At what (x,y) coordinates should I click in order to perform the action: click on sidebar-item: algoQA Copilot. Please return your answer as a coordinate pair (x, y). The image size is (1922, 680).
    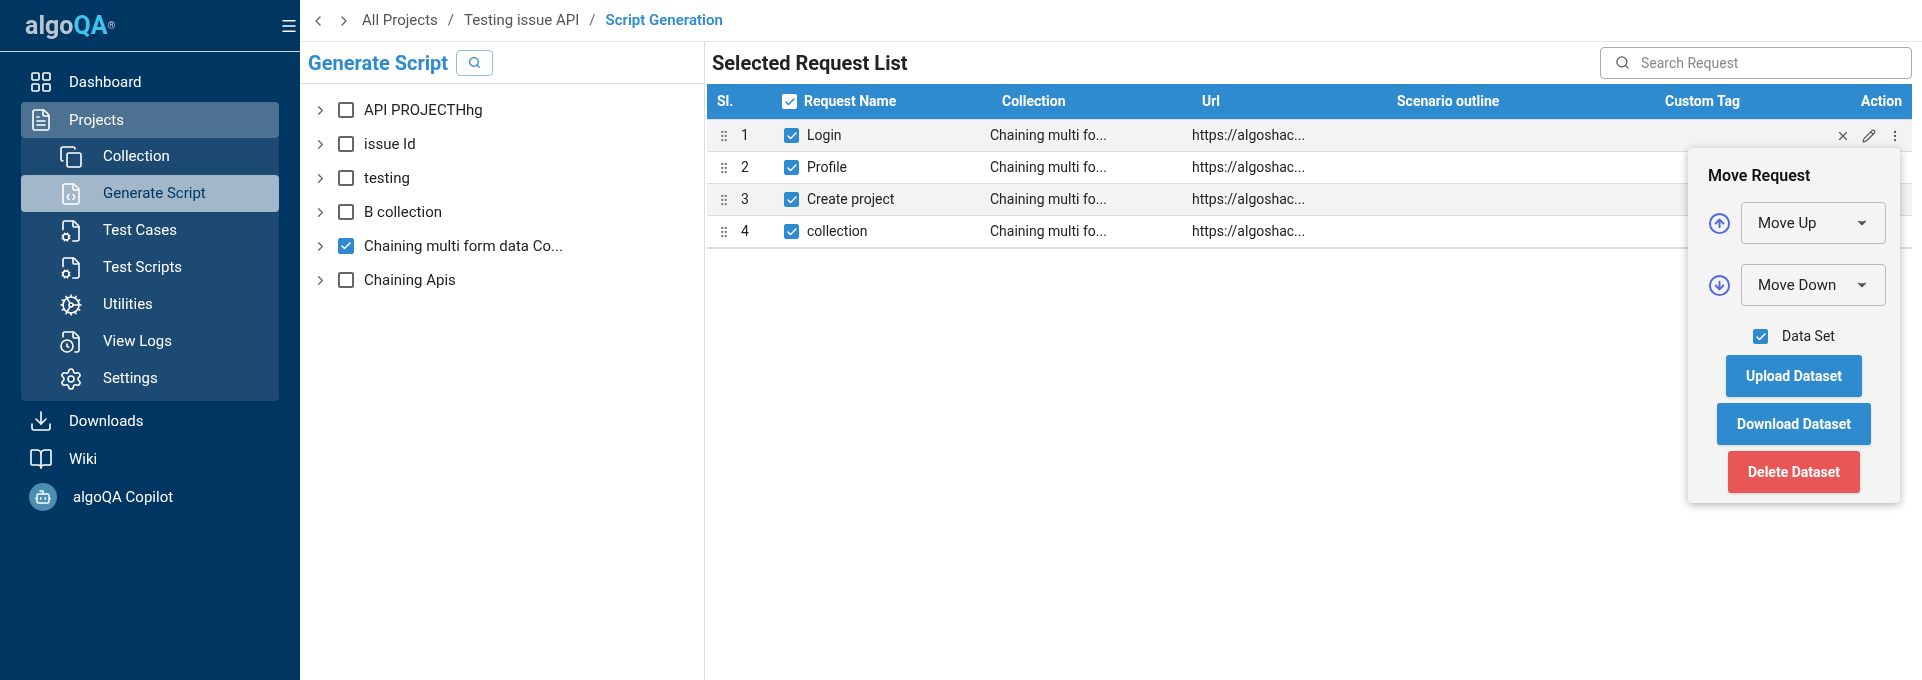
    Looking at the image, I should click on (150, 497).